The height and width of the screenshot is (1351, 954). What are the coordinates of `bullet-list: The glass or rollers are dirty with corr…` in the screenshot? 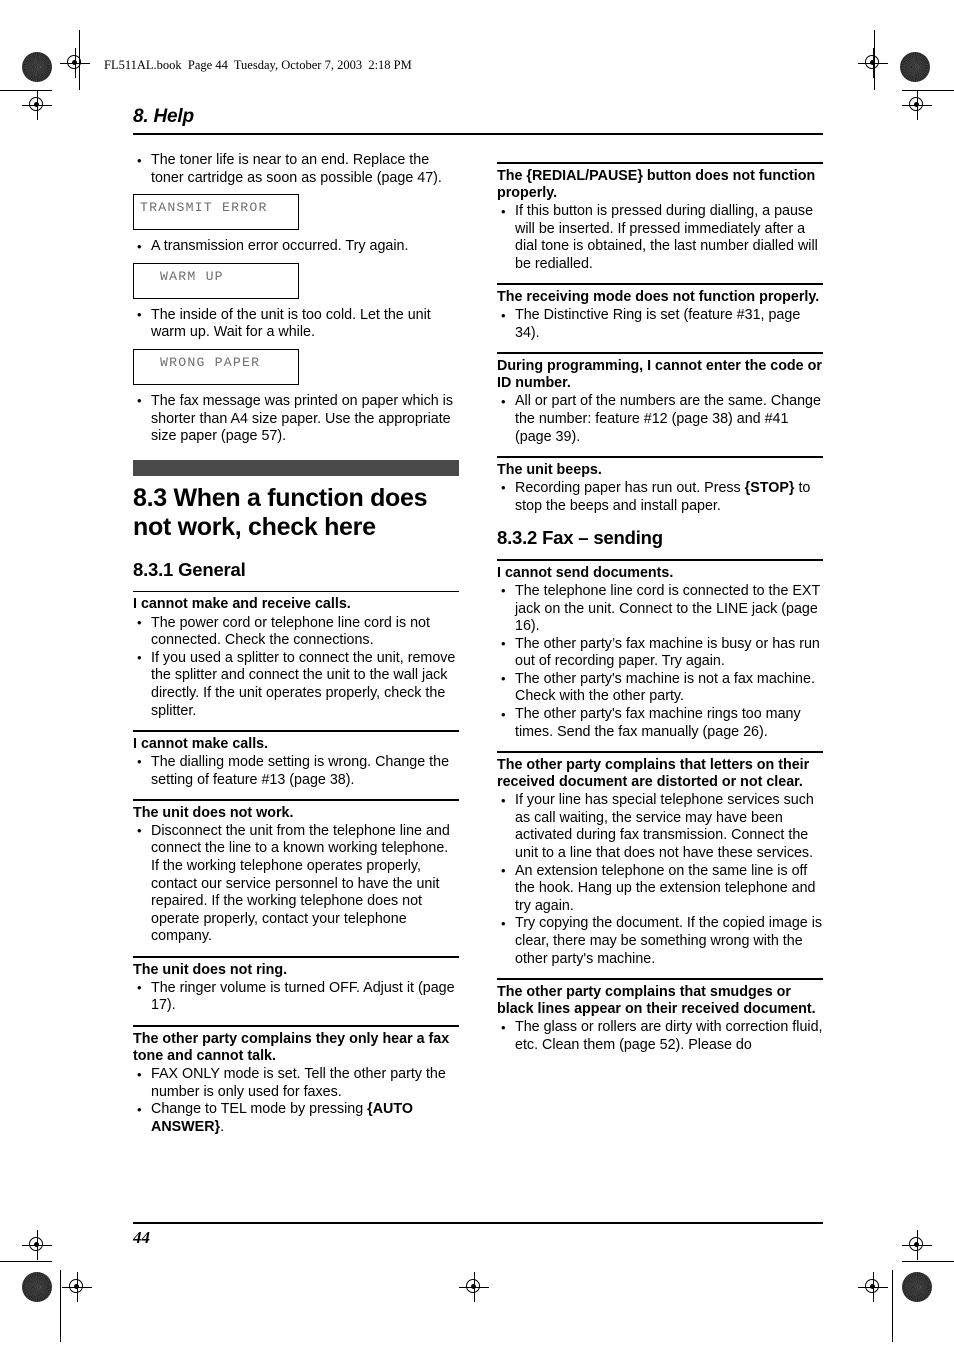 It's located at (660, 1036).